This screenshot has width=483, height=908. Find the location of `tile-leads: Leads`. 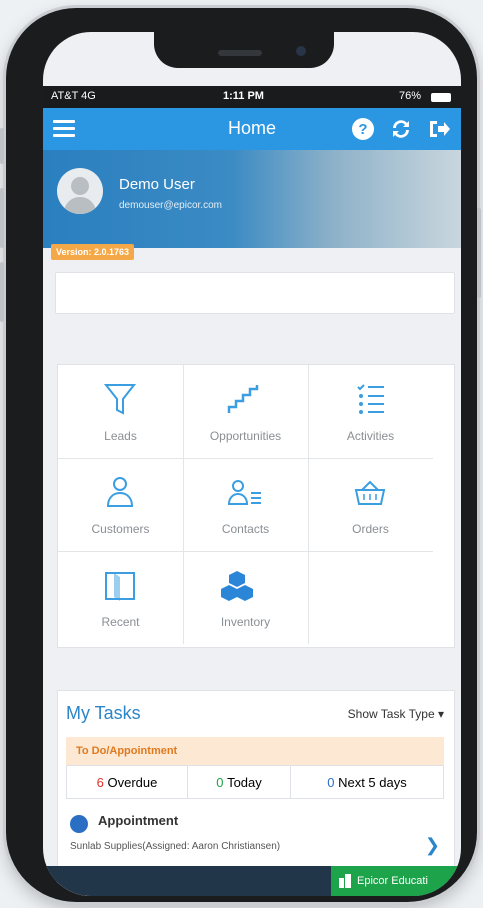

tile-leads: Leads is located at coordinates (121, 412).